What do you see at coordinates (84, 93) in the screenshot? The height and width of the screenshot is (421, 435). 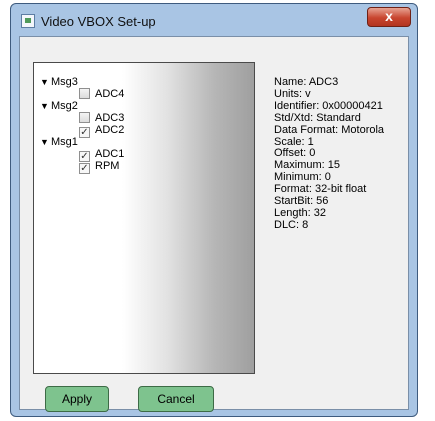 I see `checkbox-adc4` at bounding box center [84, 93].